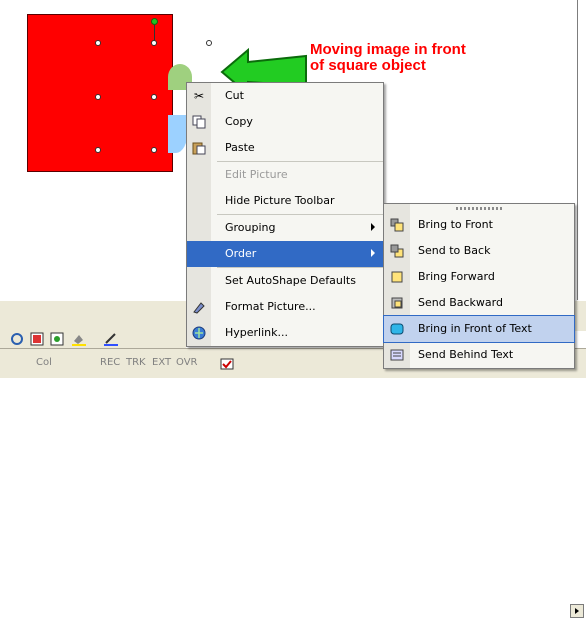  I want to click on insert-clipart-icon, so click(37, 339).